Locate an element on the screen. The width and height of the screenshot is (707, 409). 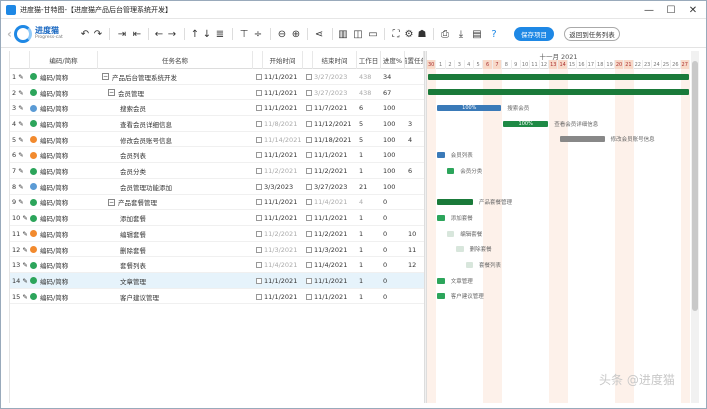
start-date-cell: 11/2/2021 is located at coordinates (280, 234).